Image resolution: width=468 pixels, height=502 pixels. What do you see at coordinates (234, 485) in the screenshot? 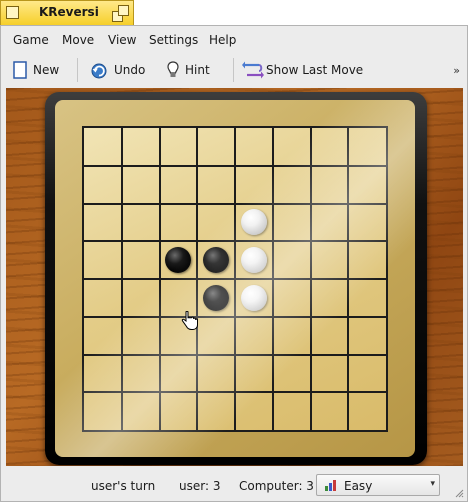
I see `status-bar: user's turn user: 3 Computer: 3 Easy ▾` at bounding box center [234, 485].